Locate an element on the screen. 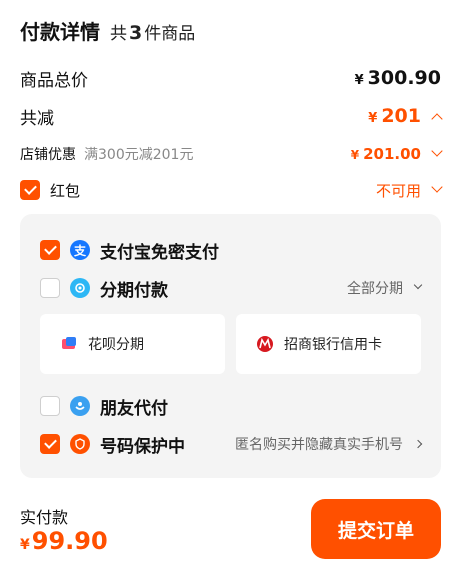  cmb-credit-card-label: 招商银行信用卡 is located at coordinates (333, 345).